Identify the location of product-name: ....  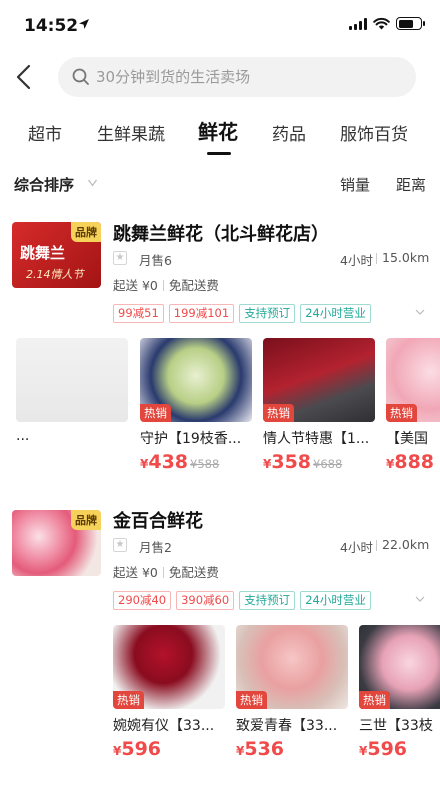
(23, 436).